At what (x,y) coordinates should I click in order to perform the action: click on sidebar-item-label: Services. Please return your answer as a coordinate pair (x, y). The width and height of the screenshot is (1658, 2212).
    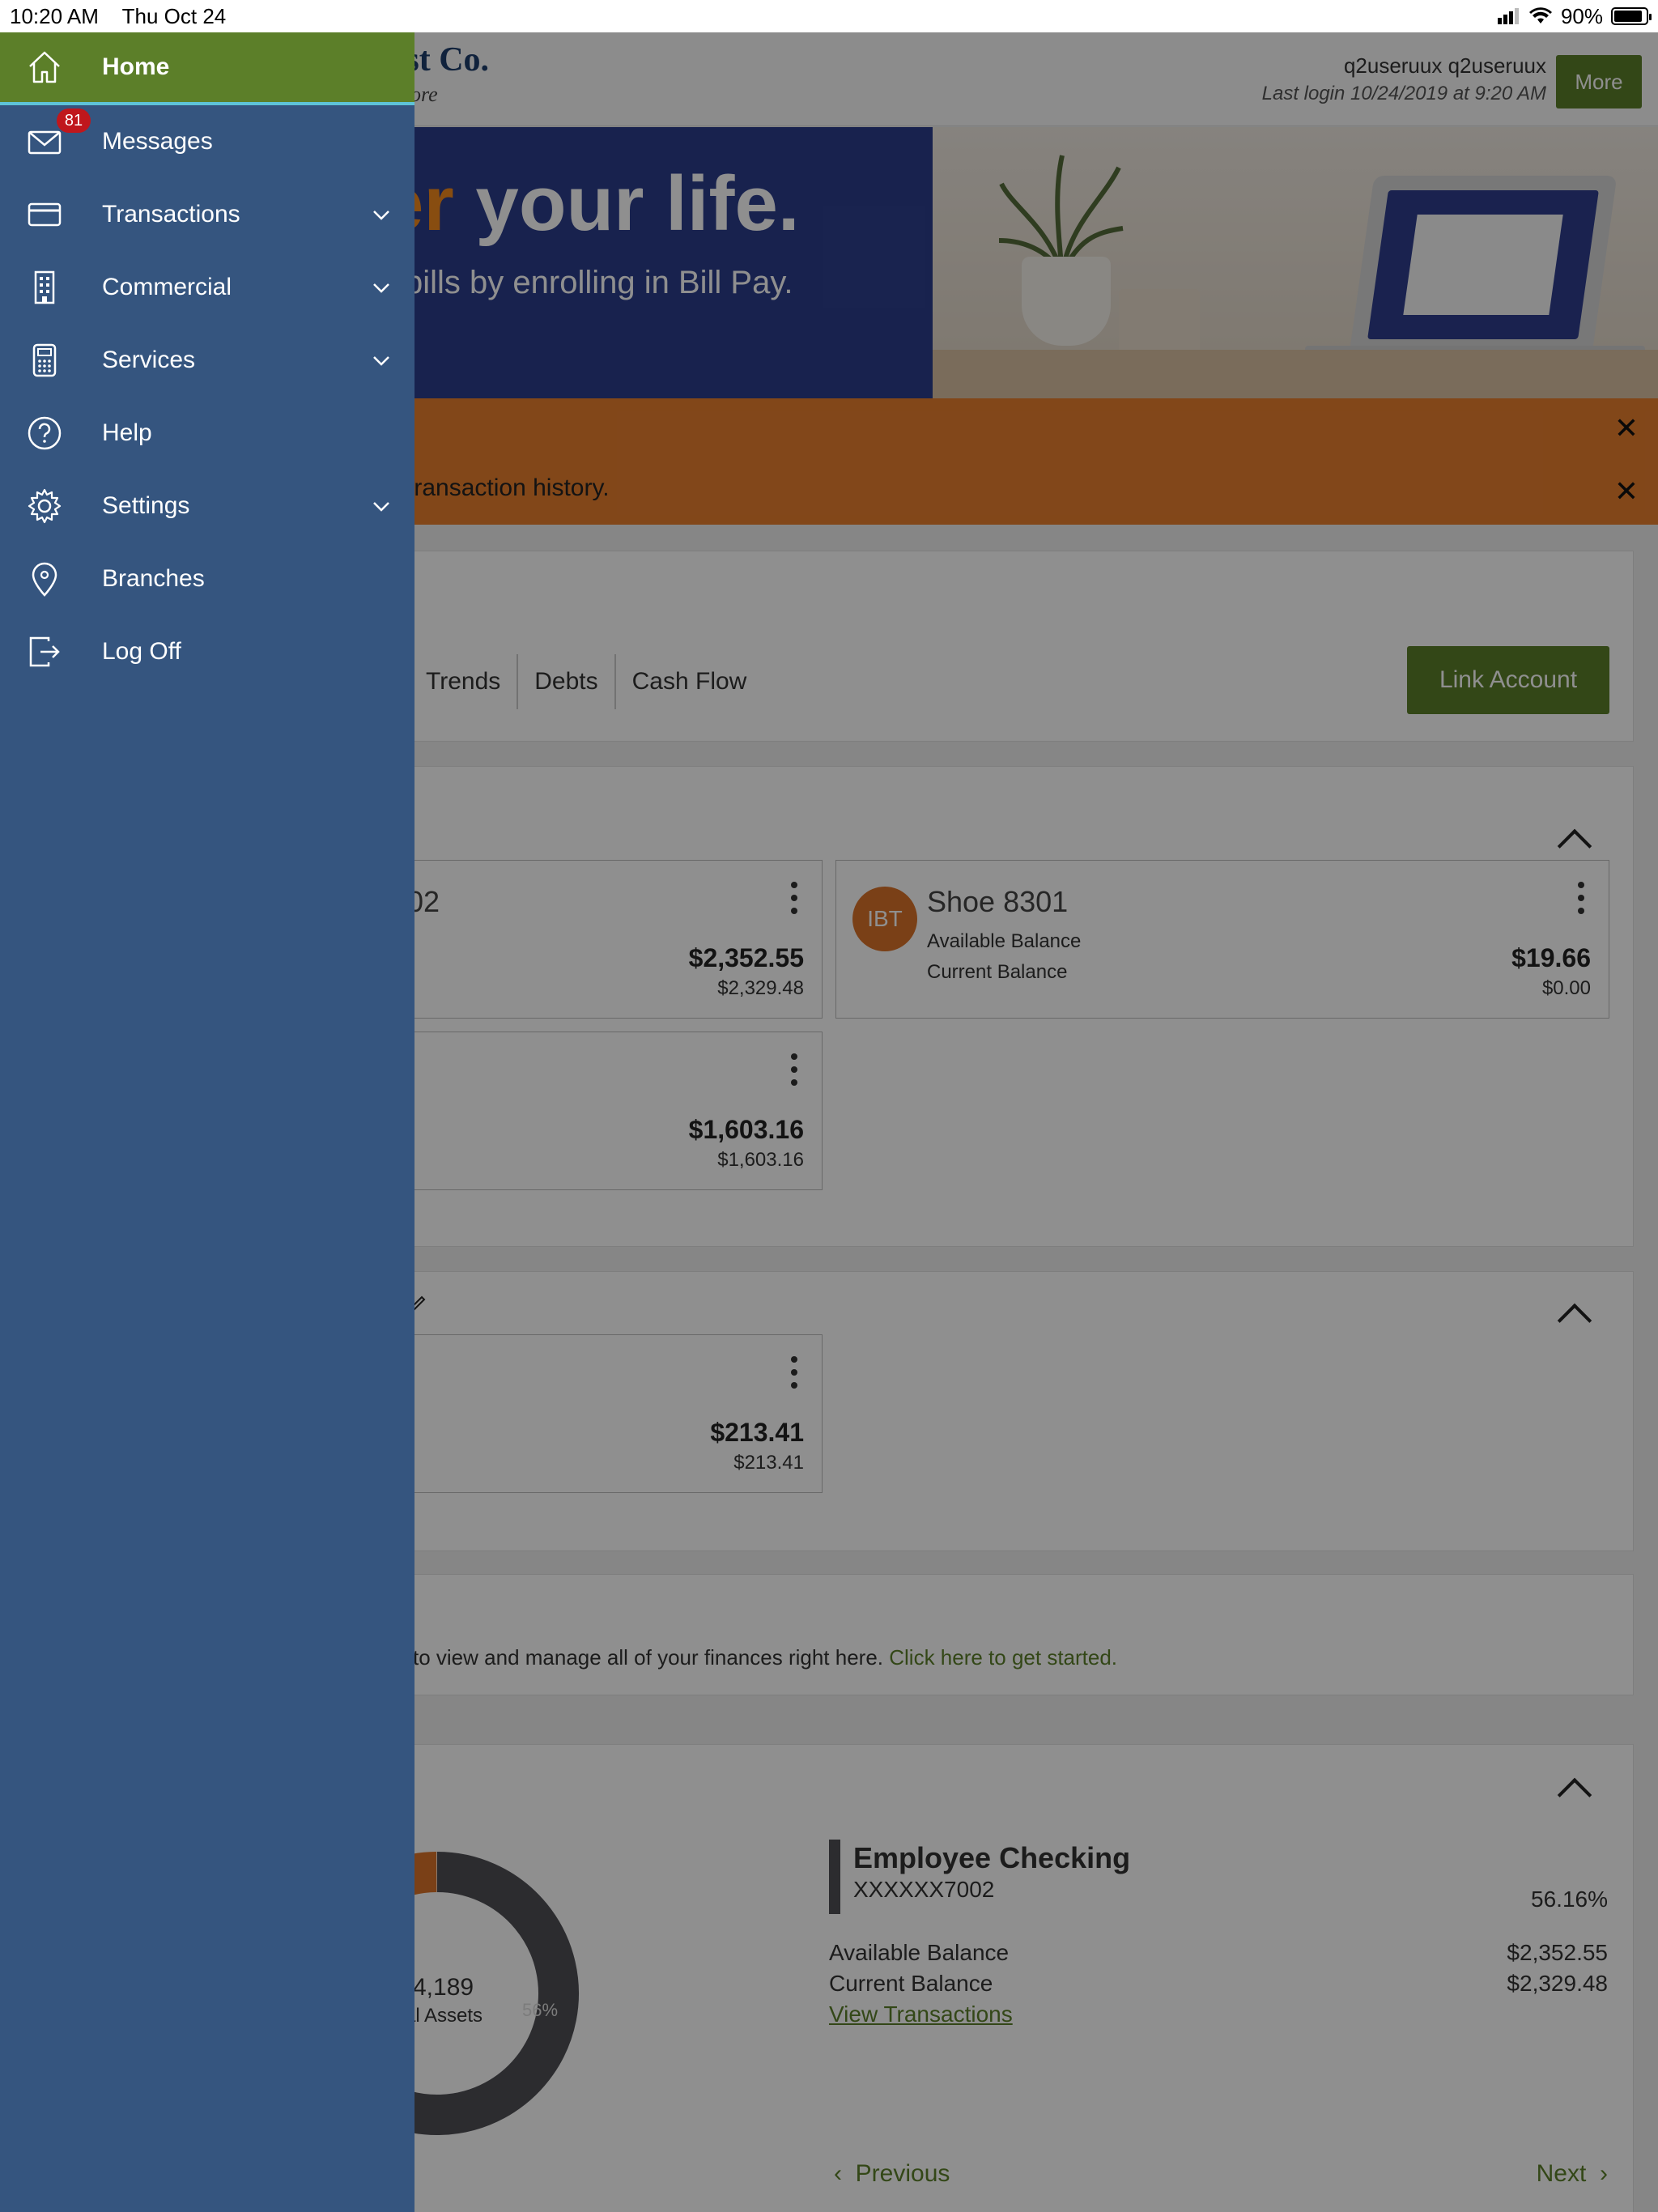
    Looking at the image, I should click on (149, 360).